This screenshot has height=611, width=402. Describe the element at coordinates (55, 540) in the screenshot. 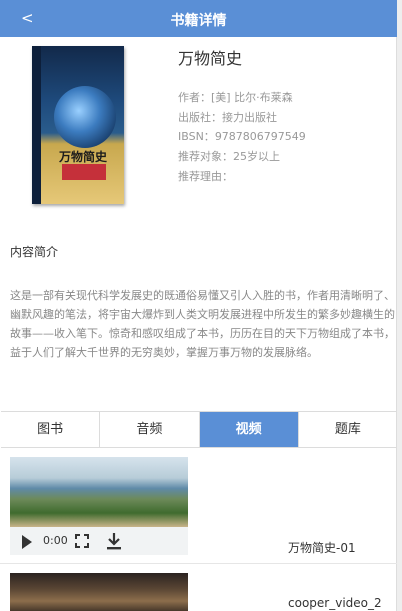

I see `video-time: 0:00` at that location.